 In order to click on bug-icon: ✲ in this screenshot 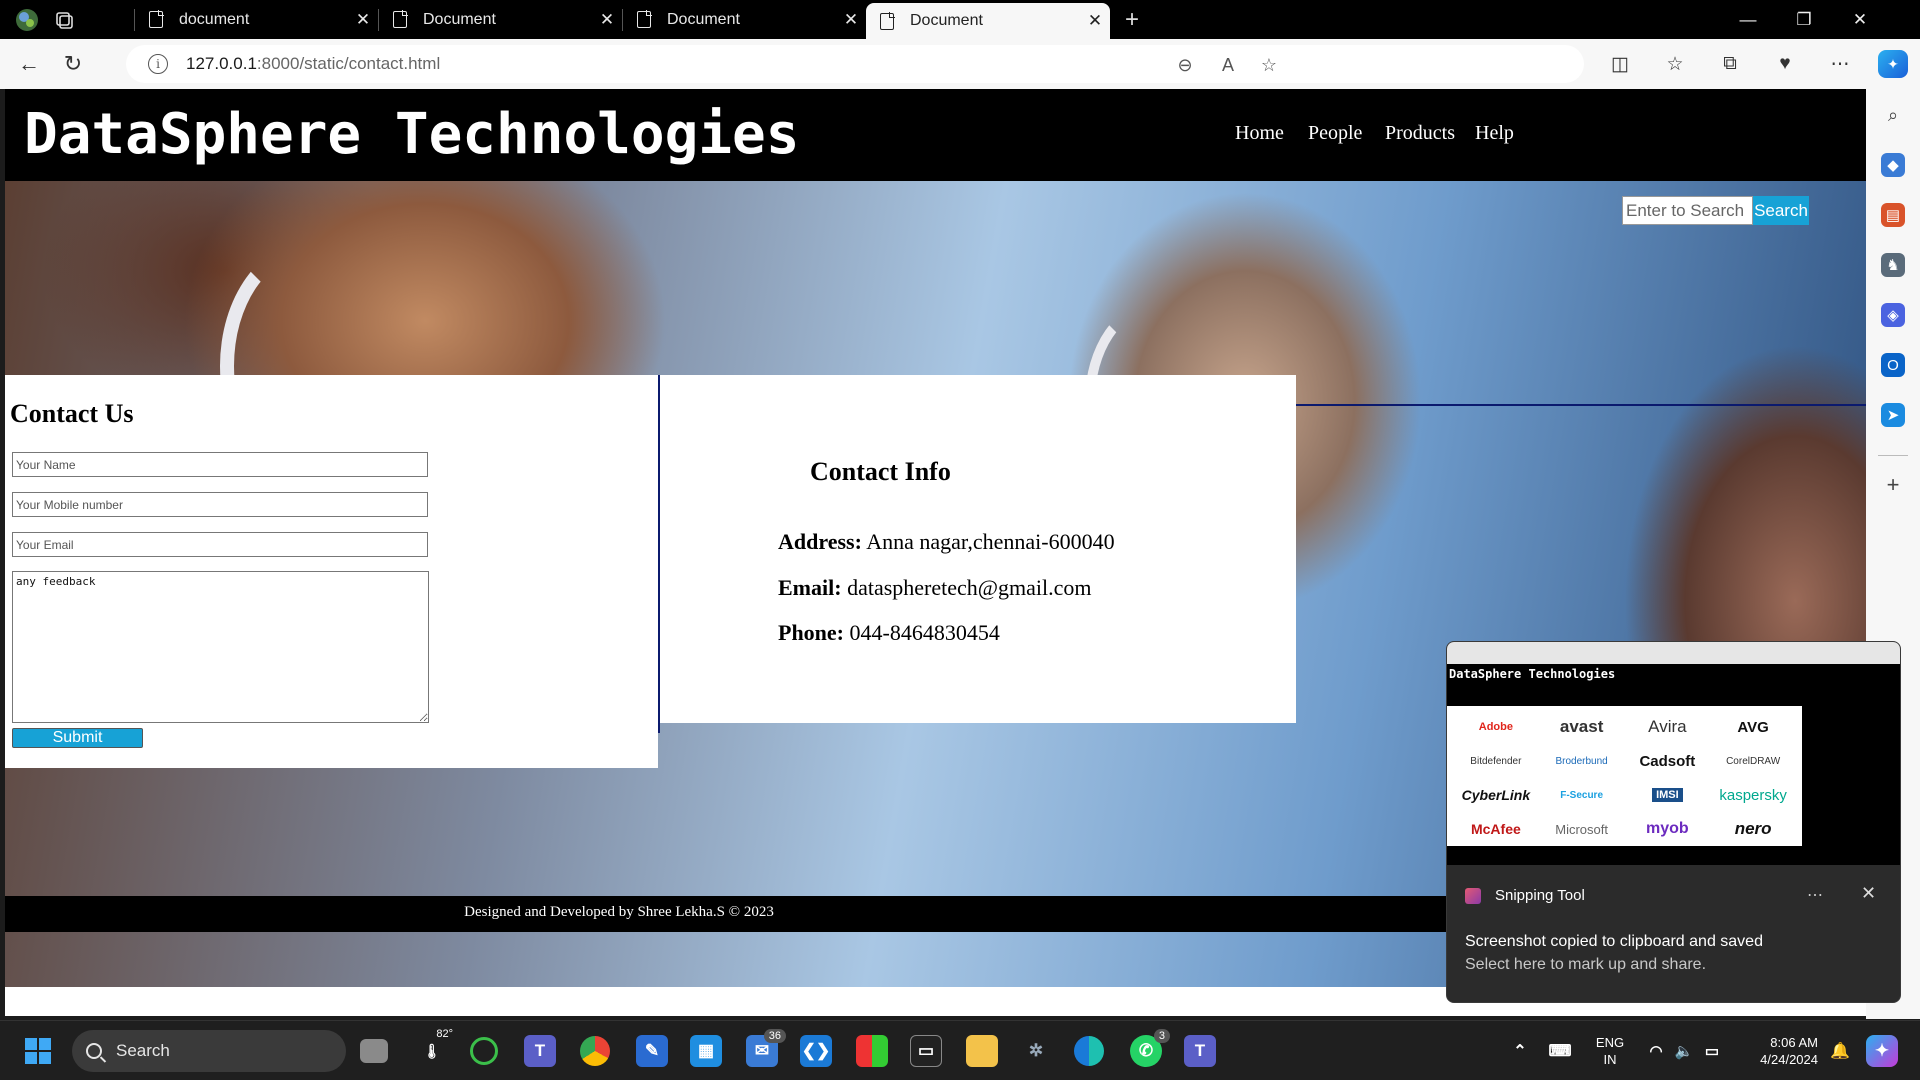, I will do `click(1036, 1051)`.